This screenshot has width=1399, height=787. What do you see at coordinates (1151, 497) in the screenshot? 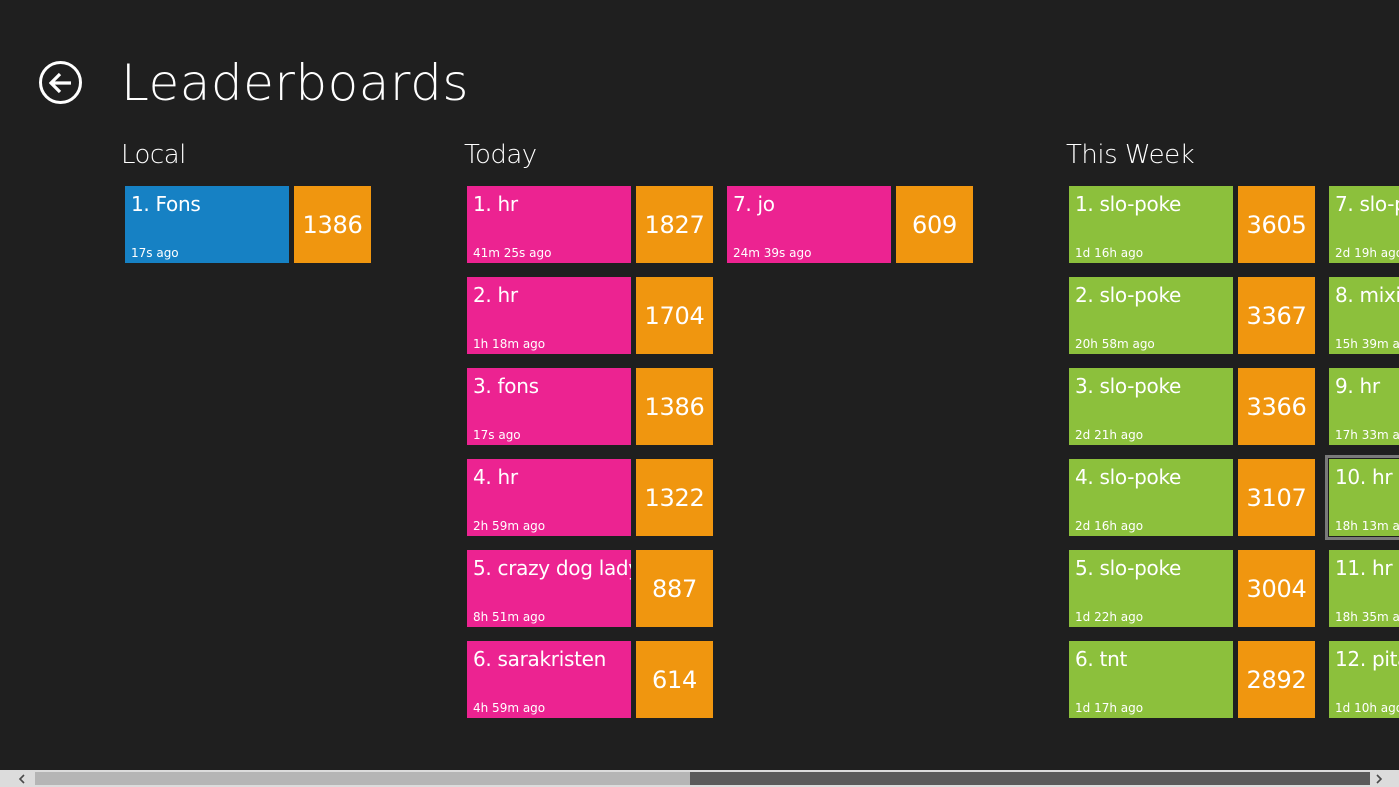
I see `leaderboard-entry: 4. slo-poke 2d 16h ago` at bounding box center [1151, 497].